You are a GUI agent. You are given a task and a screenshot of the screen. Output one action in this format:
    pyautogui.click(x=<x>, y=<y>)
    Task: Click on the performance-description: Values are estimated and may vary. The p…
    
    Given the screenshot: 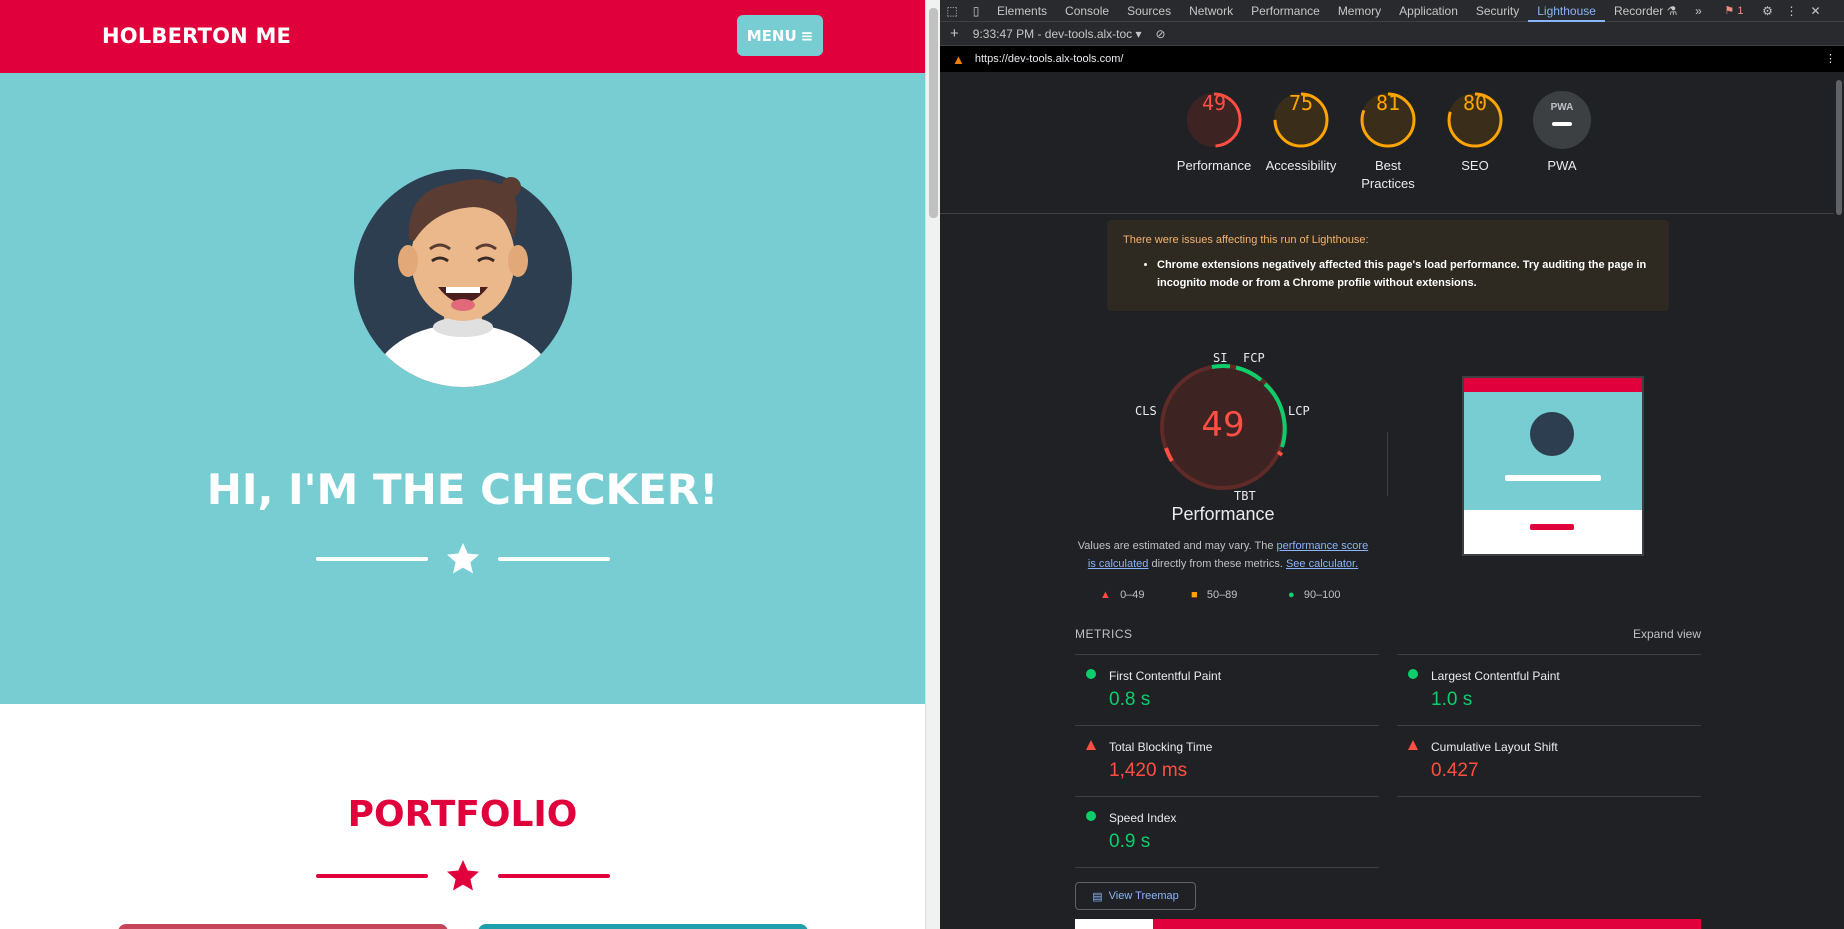 What is the action you would take?
    pyautogui.click(x=1223, y=555)
    